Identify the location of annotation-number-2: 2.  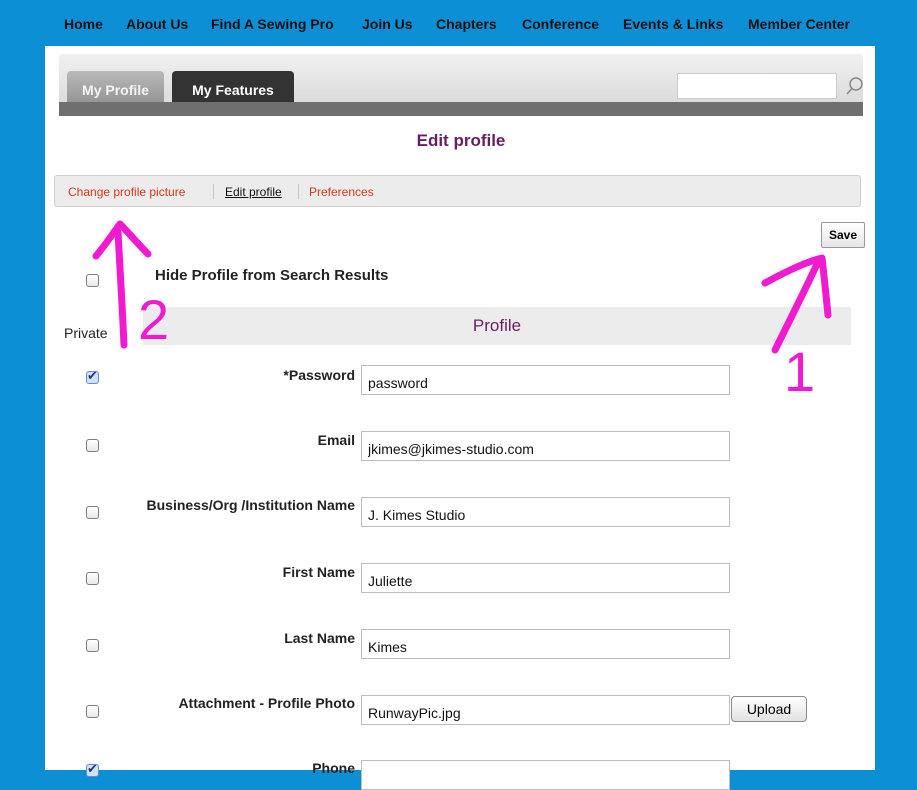
(154, 319).